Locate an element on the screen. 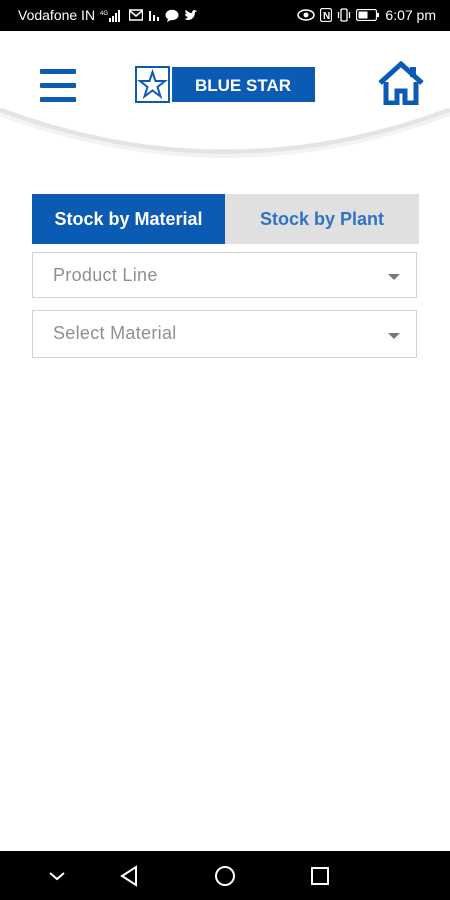 Image resolution: width=450 pixels, height=900 pixels. app-header: BLUE STAR is located at coordinates (225, 94).